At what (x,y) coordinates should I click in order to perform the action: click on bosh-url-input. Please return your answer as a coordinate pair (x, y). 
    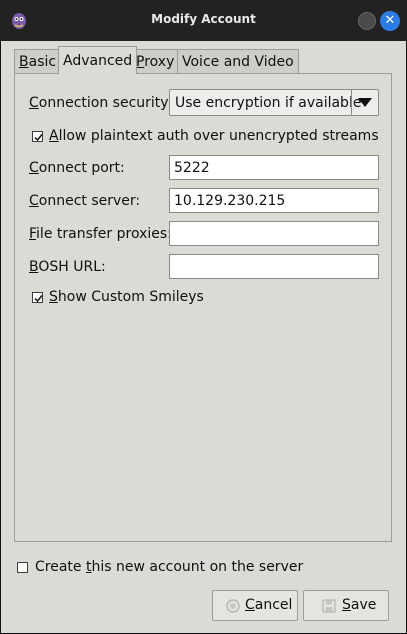
    Looking at the image, I should click on (274, 266).